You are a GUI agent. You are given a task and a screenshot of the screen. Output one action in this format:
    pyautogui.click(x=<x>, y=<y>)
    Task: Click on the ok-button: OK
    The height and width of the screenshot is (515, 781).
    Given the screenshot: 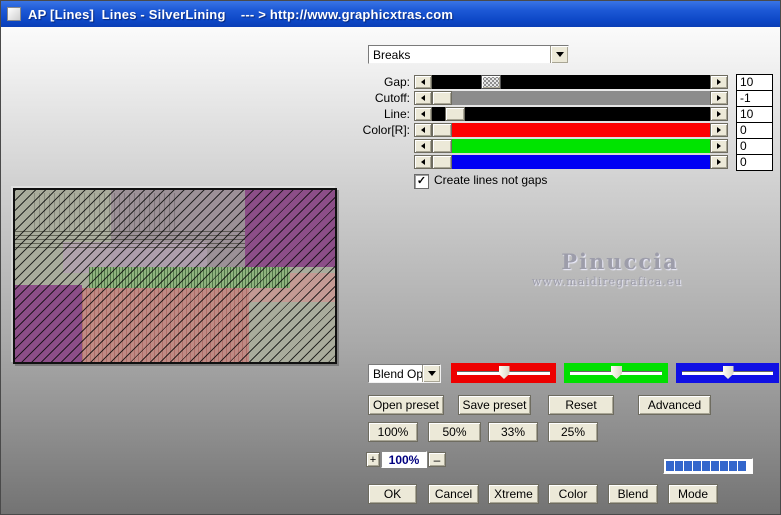 What is the action you would take?
    pyautogui.click(x=392, y=494)
    